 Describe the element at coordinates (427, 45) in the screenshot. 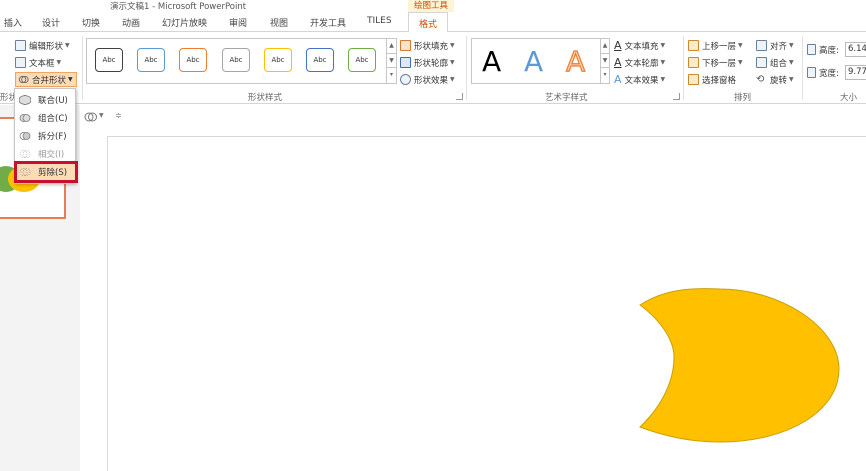

I see `shape-fill-button: 形状填充 ▼` at that location.